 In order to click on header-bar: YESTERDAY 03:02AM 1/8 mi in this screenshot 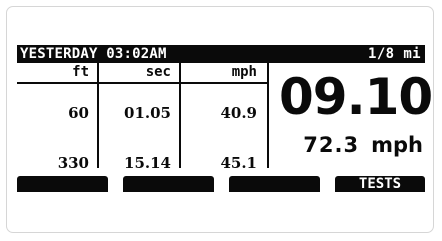, I will do `click(221, 54)`.